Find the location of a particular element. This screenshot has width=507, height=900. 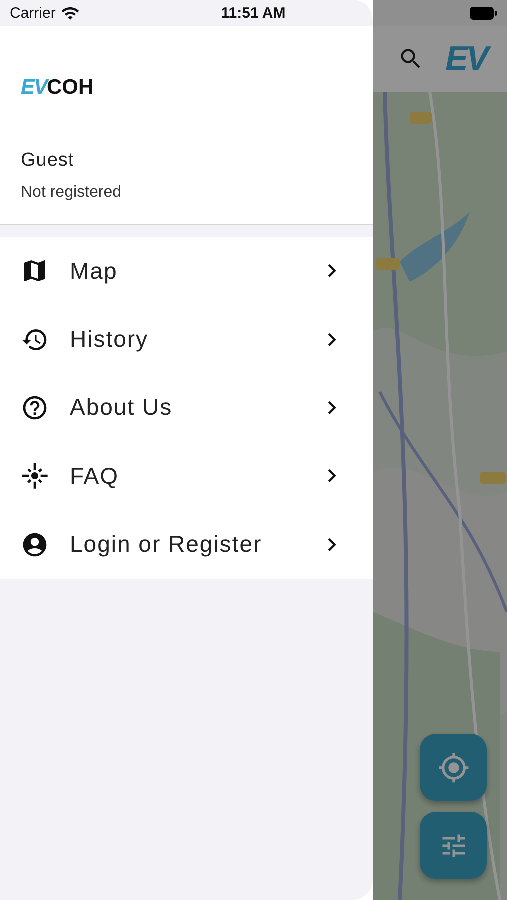

drawer-logo: EVCOH is located at coordinates (58, 88).